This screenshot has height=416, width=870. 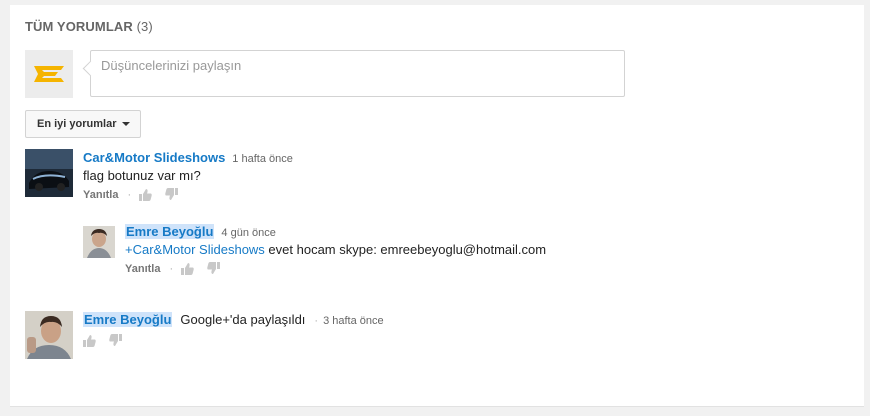 I want to click on section-title: TÜM YORUMLAR (3), so click(x=89, y=26).